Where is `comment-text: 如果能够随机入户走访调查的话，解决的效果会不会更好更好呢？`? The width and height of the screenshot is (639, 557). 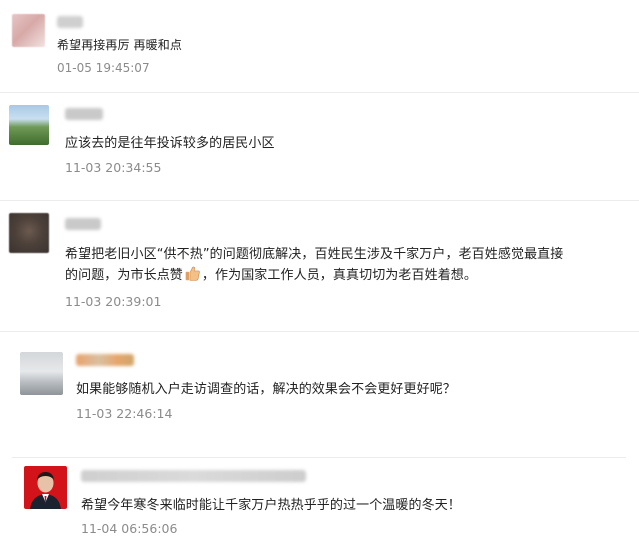
comment-text: 如果能够随机入户走访调查的话，解决的效果会不会更好更好呢？ is located at coordinates (266, 389).